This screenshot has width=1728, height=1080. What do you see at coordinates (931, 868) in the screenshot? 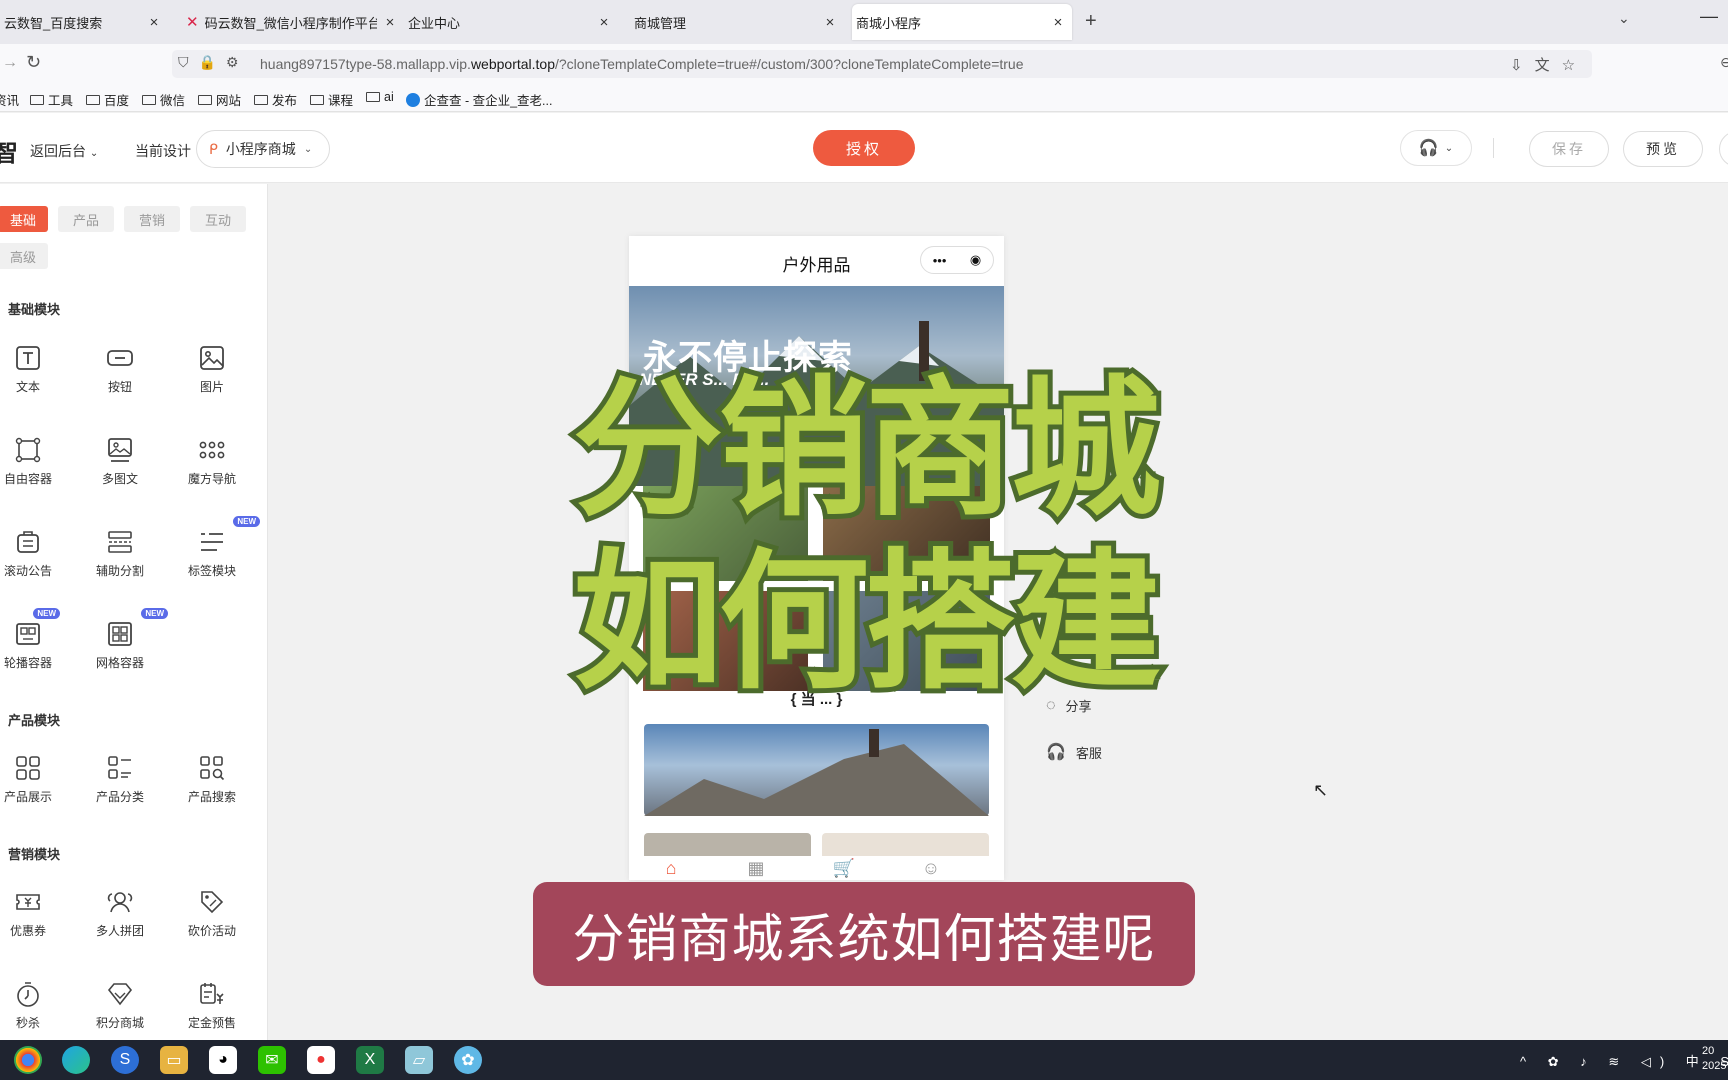
I see `user-icon: ☺` at bounding box center [931, 868].